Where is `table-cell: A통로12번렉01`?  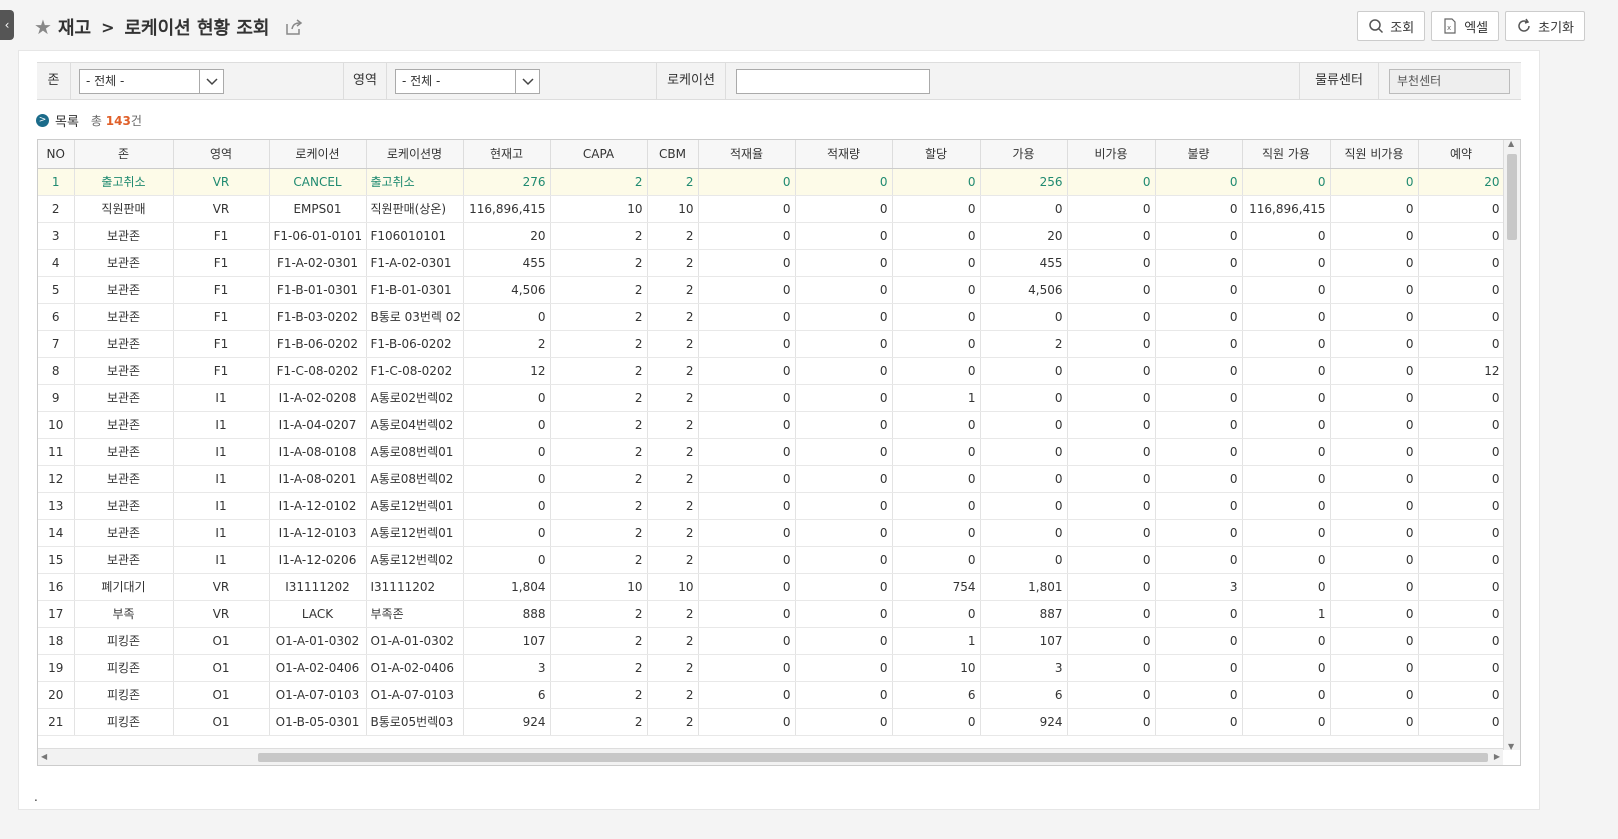
table-cell: A통로12번렉01 is located at coordinates (415, 506).